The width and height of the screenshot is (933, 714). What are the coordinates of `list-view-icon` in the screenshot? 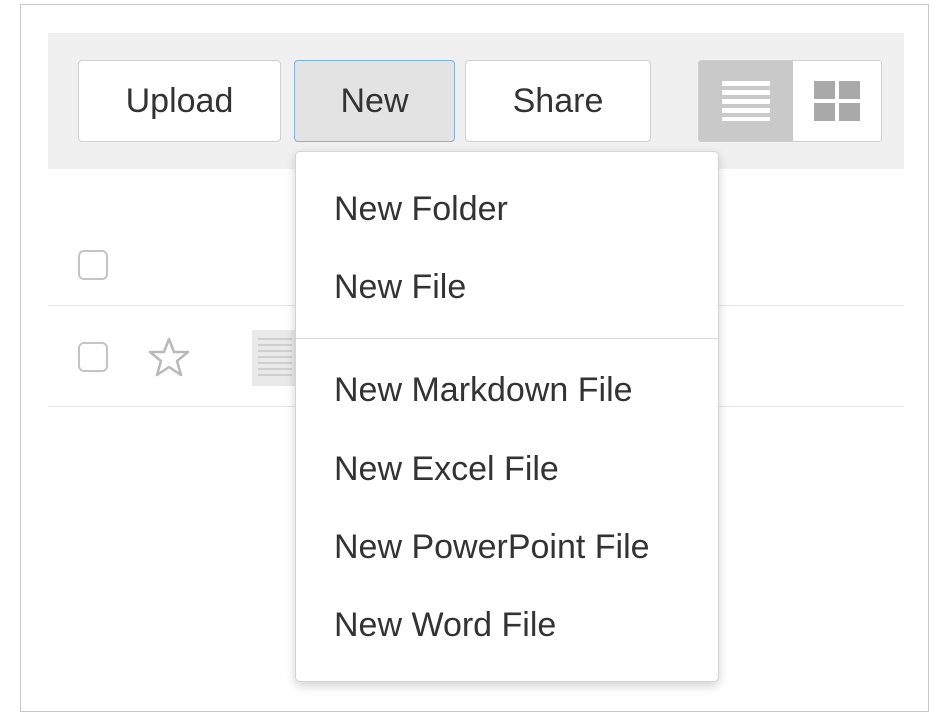 It's located at (746, 101).